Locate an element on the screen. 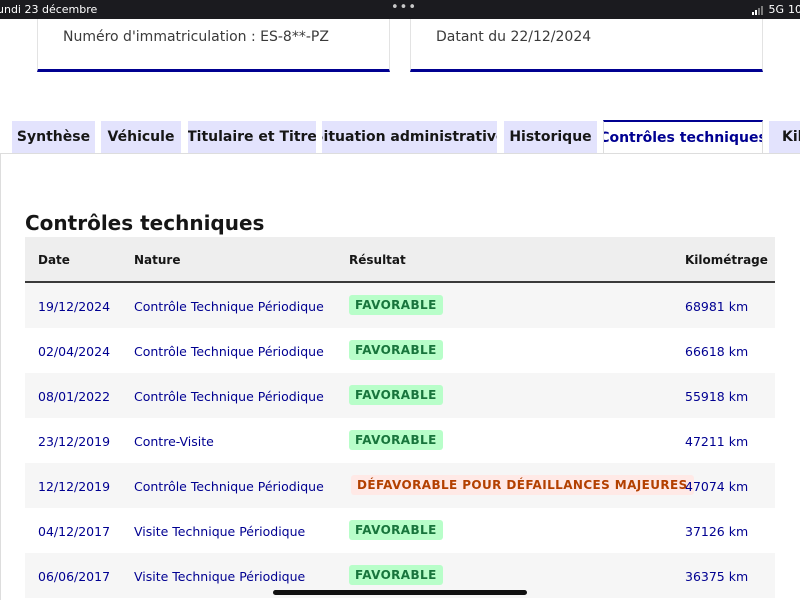  panel-border is located at coordinates (0, 376).